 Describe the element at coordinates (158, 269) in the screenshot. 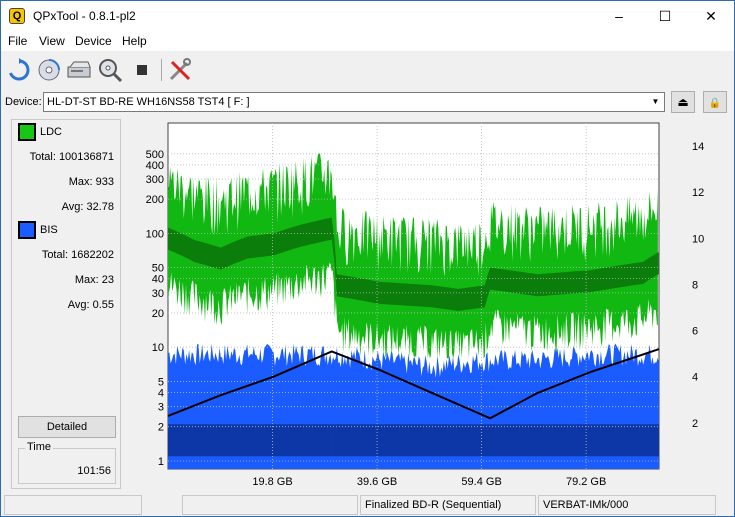

I see `left-y-tick-label: 50` at that location.